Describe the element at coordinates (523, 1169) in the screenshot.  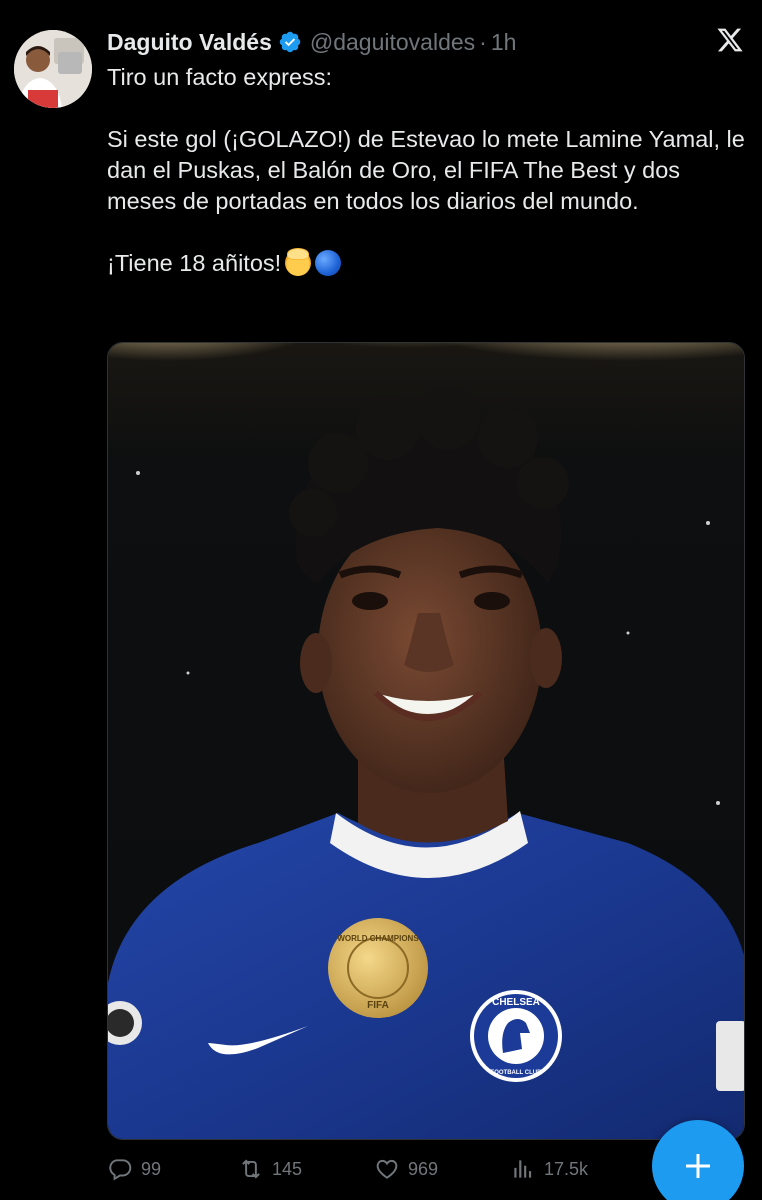
I see `views-icon` at that location.